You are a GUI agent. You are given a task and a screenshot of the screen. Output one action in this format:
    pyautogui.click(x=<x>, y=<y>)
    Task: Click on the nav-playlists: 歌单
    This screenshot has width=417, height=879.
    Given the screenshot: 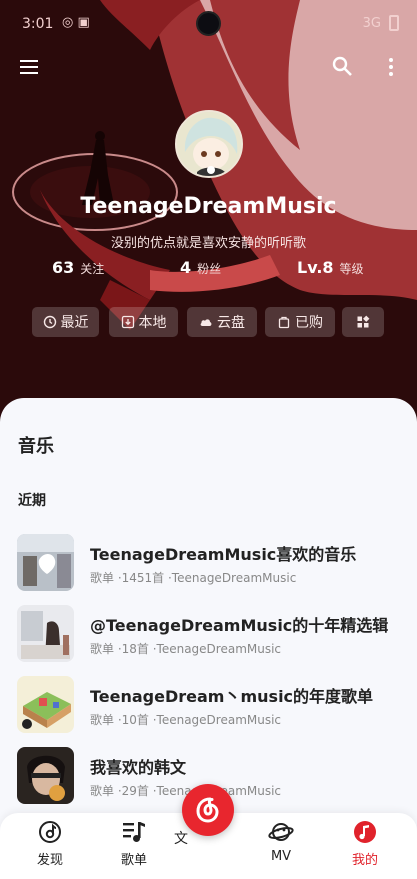 What is the action you would take?
    pyautogui.click(x=134, y=847)
    